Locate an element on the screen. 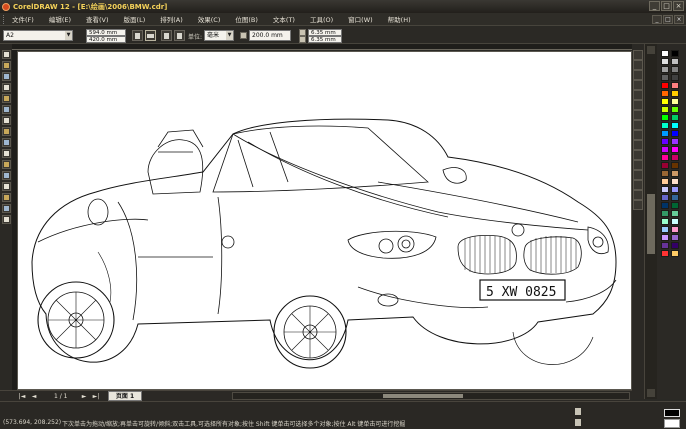 Image resolution: width=686 pixels, height=429 pixels. horizontal-ruler is located at coordinates (322, 47).